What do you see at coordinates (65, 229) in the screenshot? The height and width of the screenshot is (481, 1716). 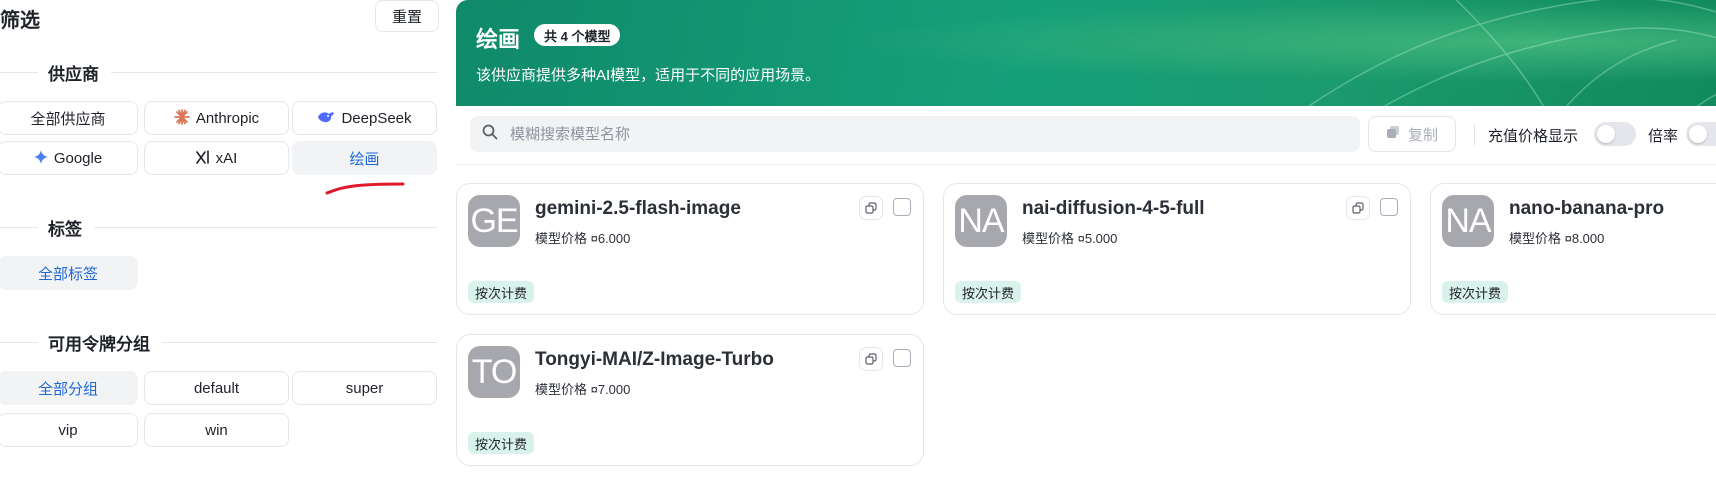 I see `tag-section-title: 标签` at bounding box center [65, 229].